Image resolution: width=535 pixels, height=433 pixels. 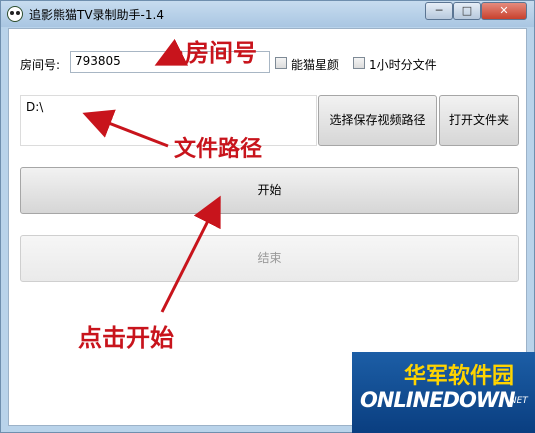 What do you see at coordinates (218, 149) in the screenshot?
I see `path-annotation: 文件路径` at bounding box center [218, 149].